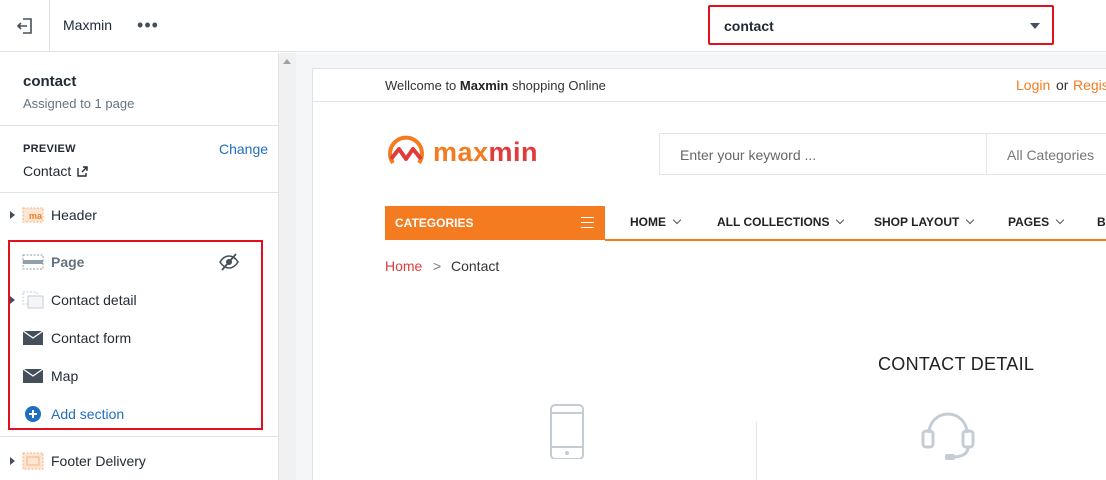 The width and height of the screenshot is (1106, 480). What do you see at coordinates (484, 85) in the screenshot?
I see `welcome-brand: Maxmin` at bounding box center [484, 85].